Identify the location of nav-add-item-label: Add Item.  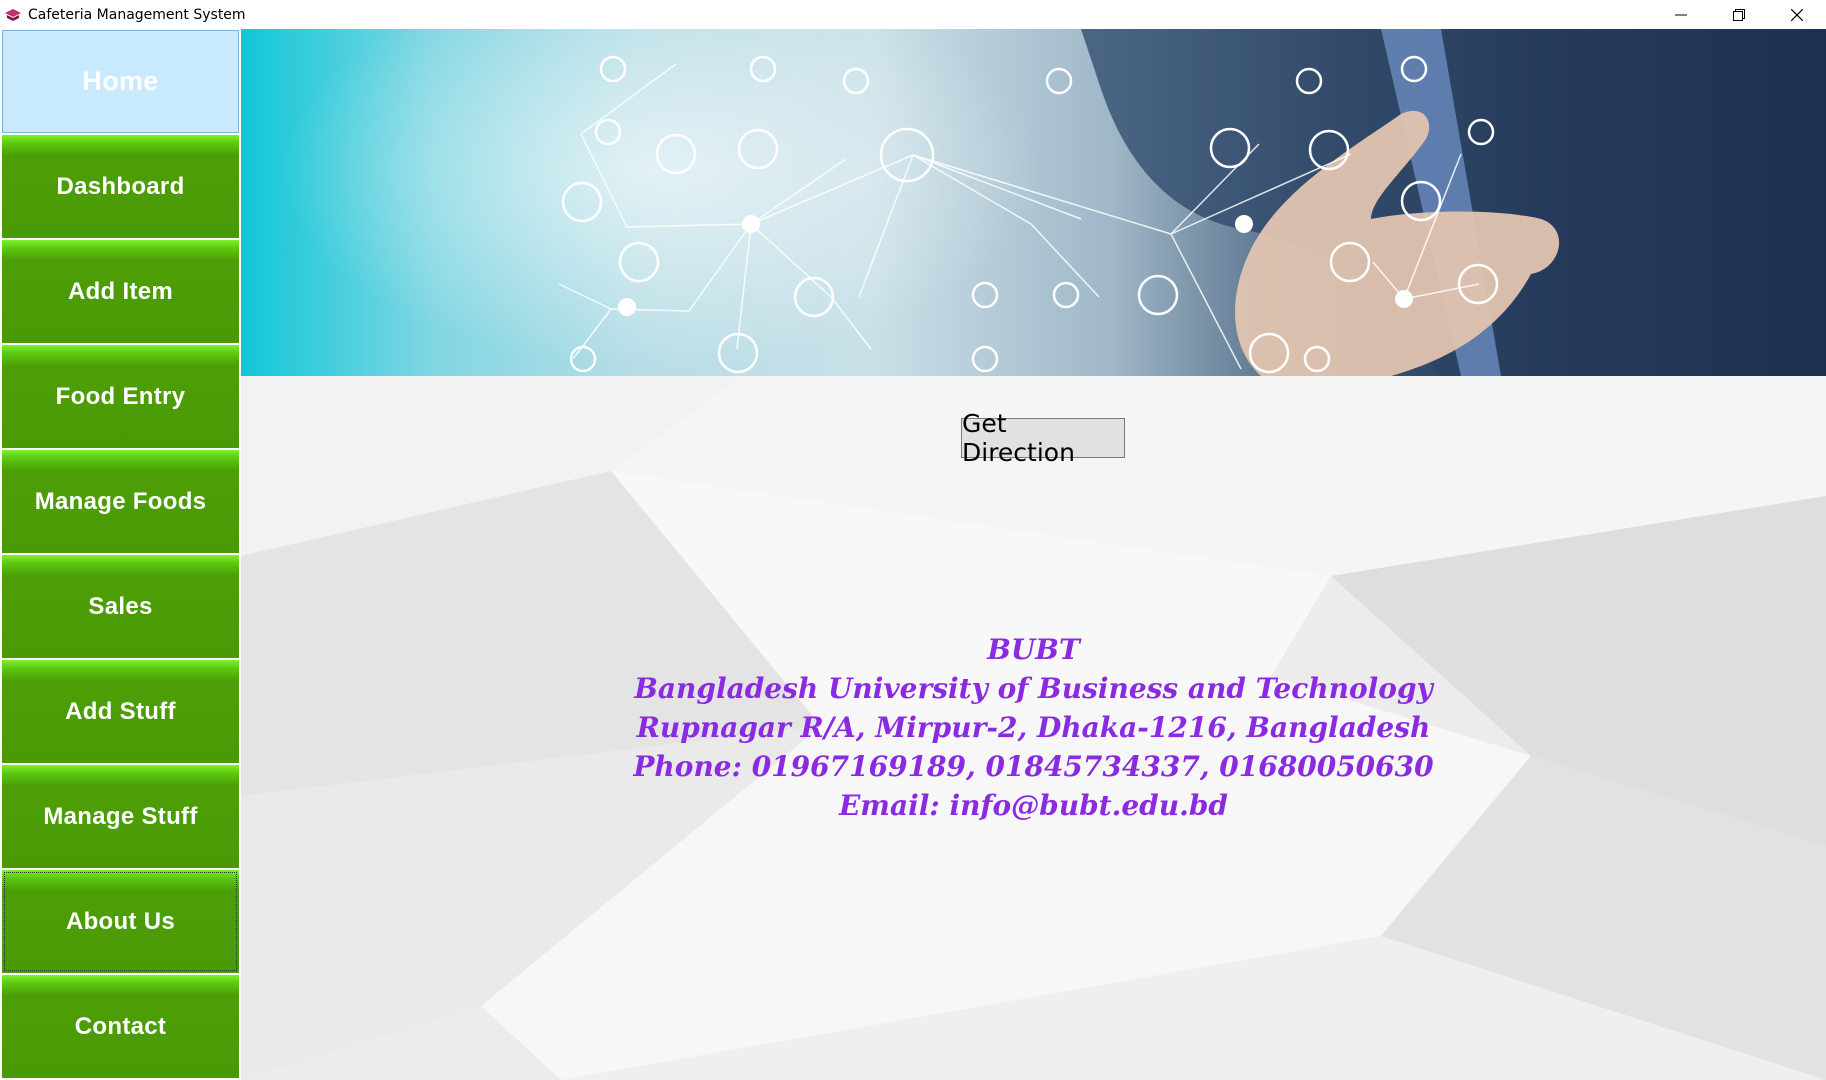
(120, 291).